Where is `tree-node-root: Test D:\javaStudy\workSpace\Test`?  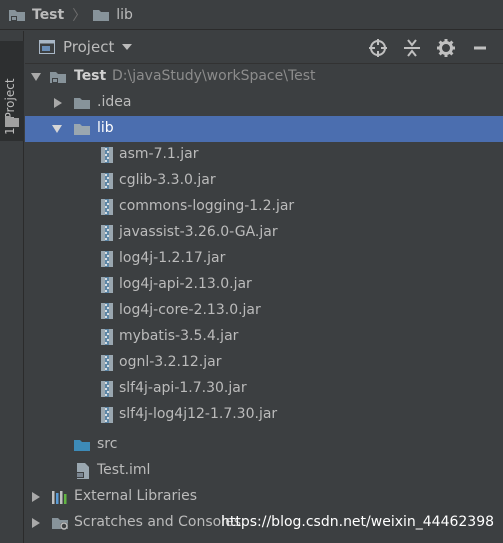 tree-node-root: Test D:\javaStudy\workSpace\Test is located at coordinates (264, 77).